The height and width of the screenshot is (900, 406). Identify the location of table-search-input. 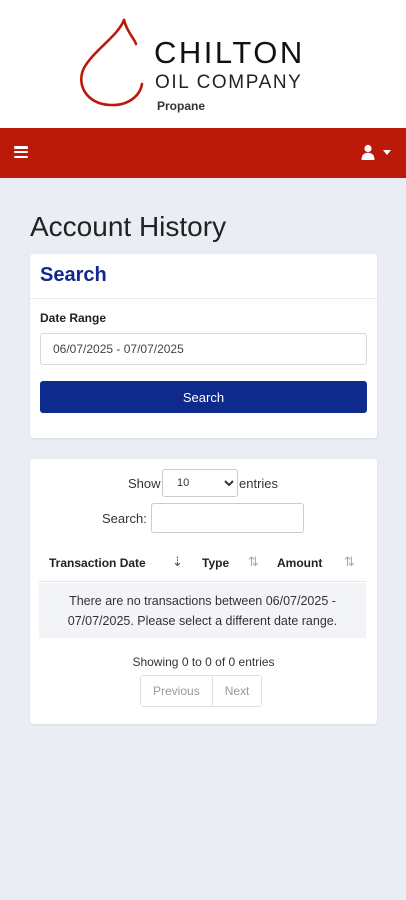
(227, 518).